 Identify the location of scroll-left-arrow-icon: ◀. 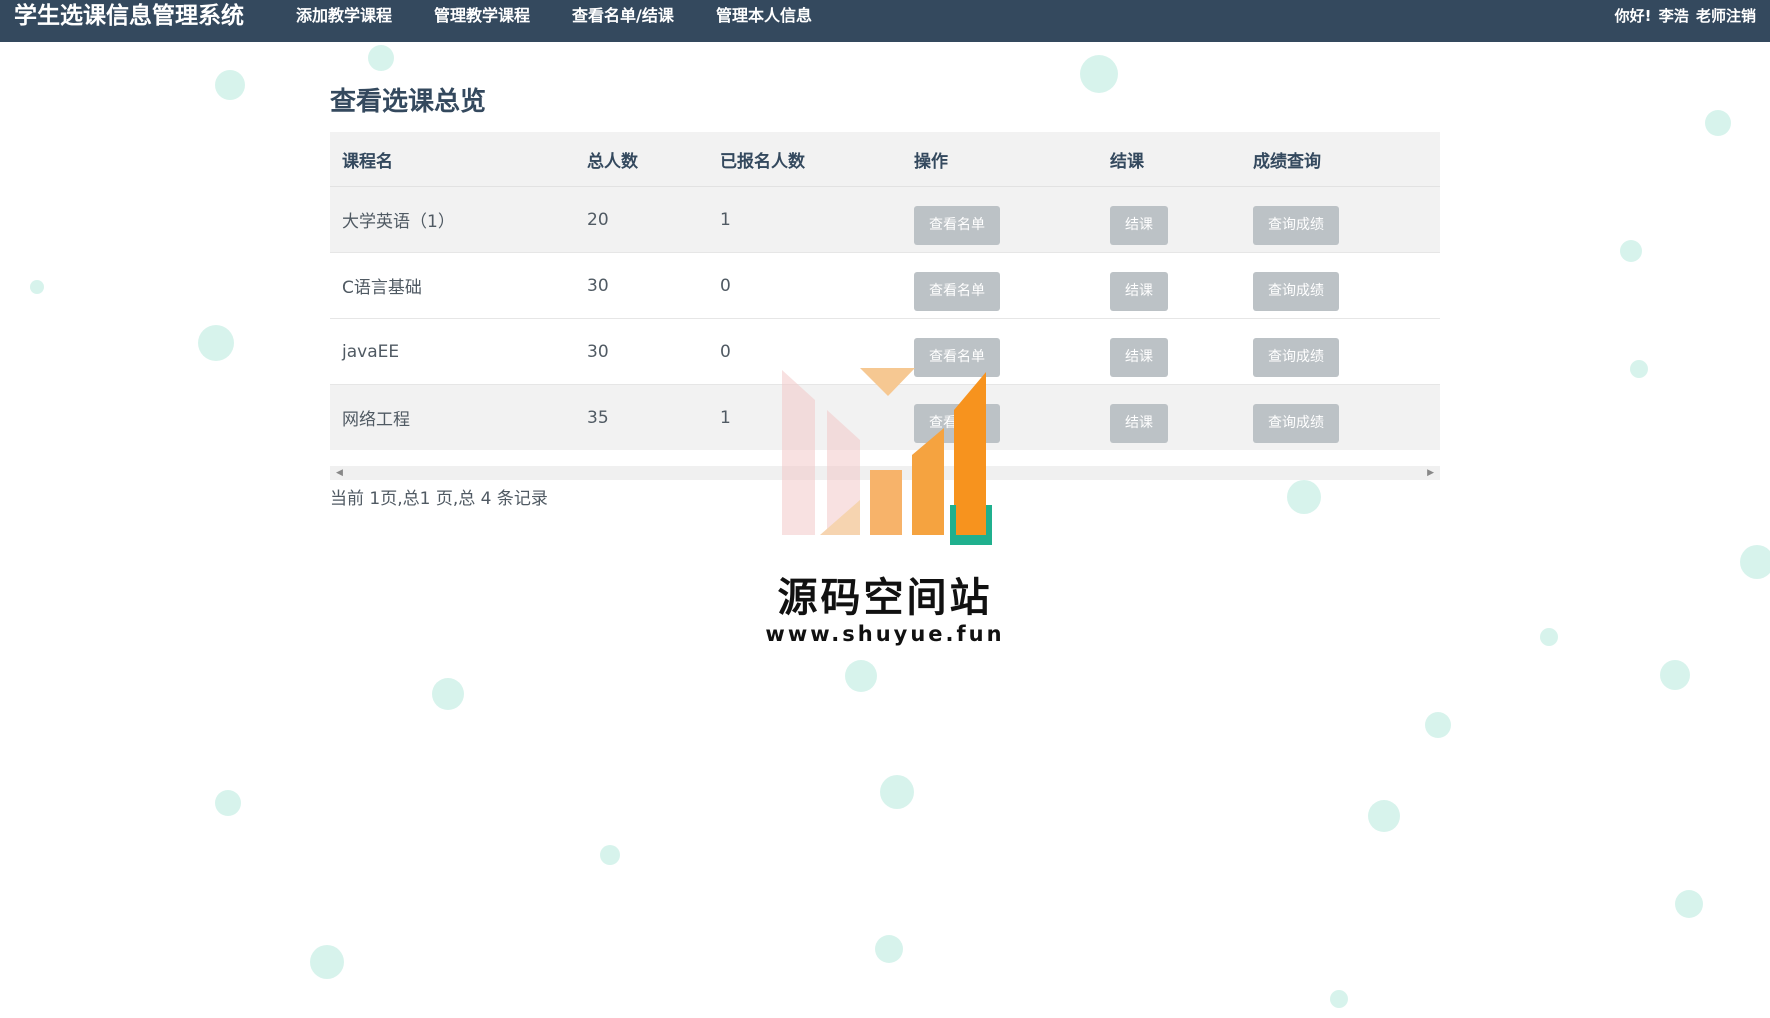
(339, 473).